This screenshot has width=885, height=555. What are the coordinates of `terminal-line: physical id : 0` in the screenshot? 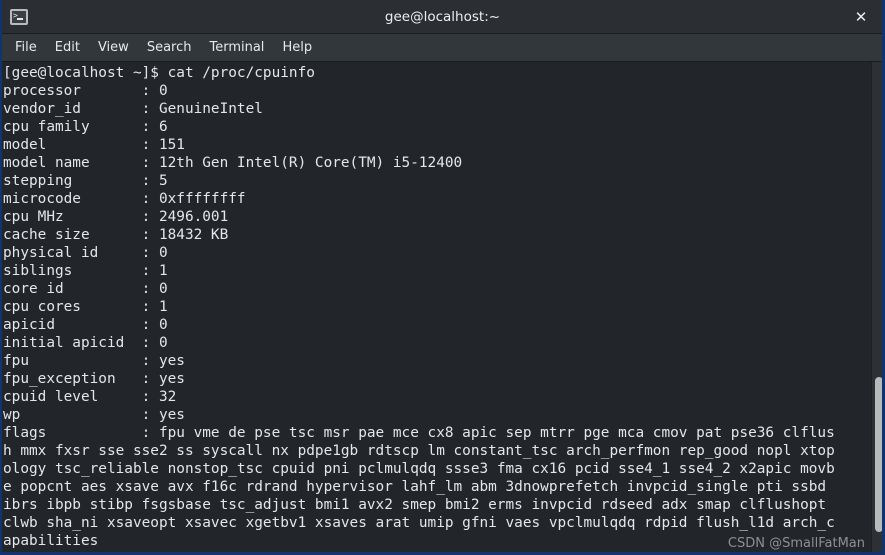 It's located at (85, 253).